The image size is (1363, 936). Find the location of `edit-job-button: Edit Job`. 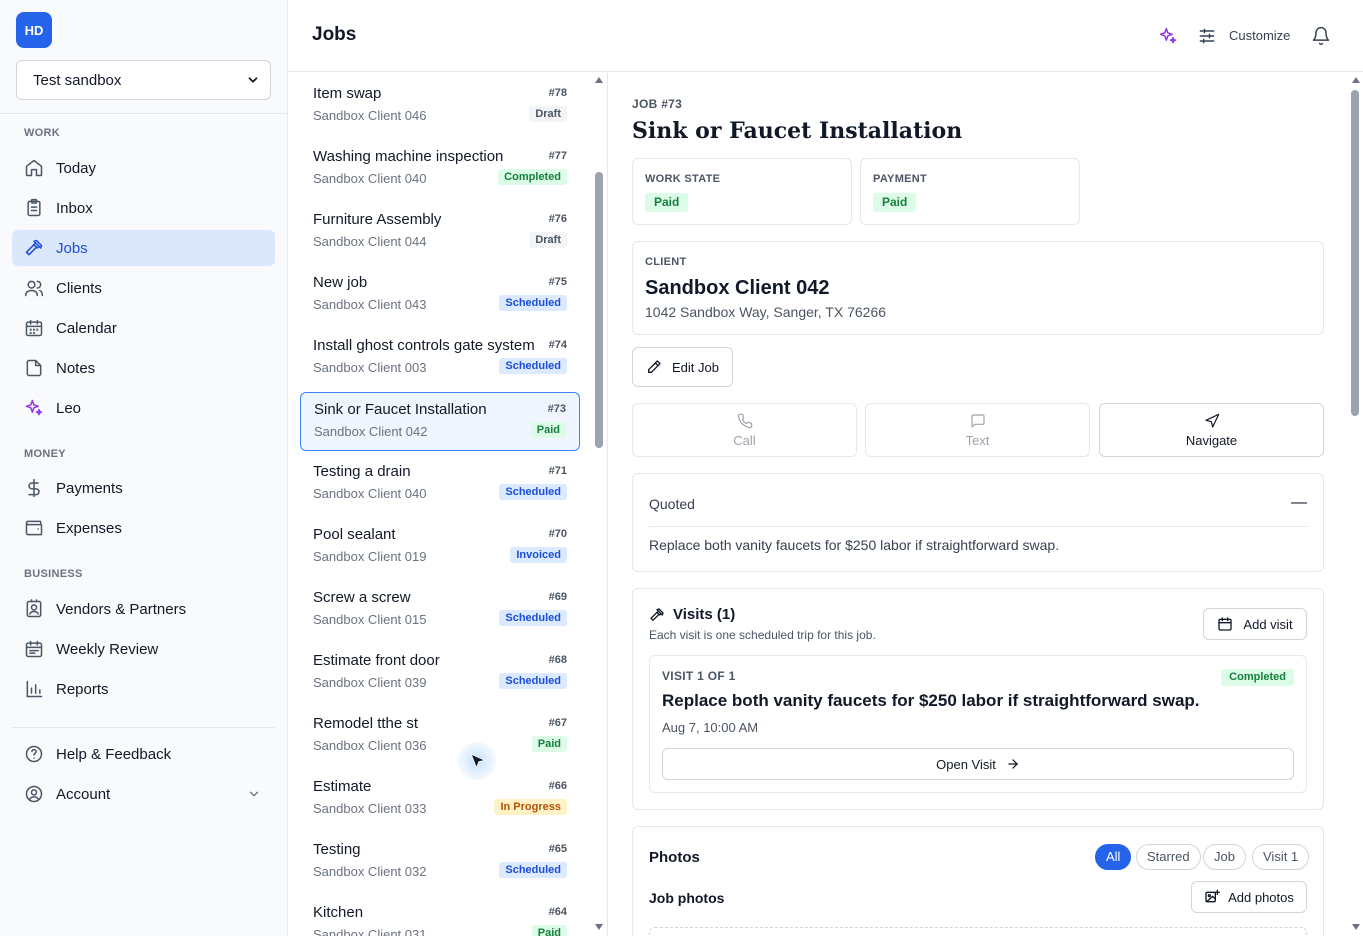

edit-job-button: Edit Job is located at coordinates (682, 367).